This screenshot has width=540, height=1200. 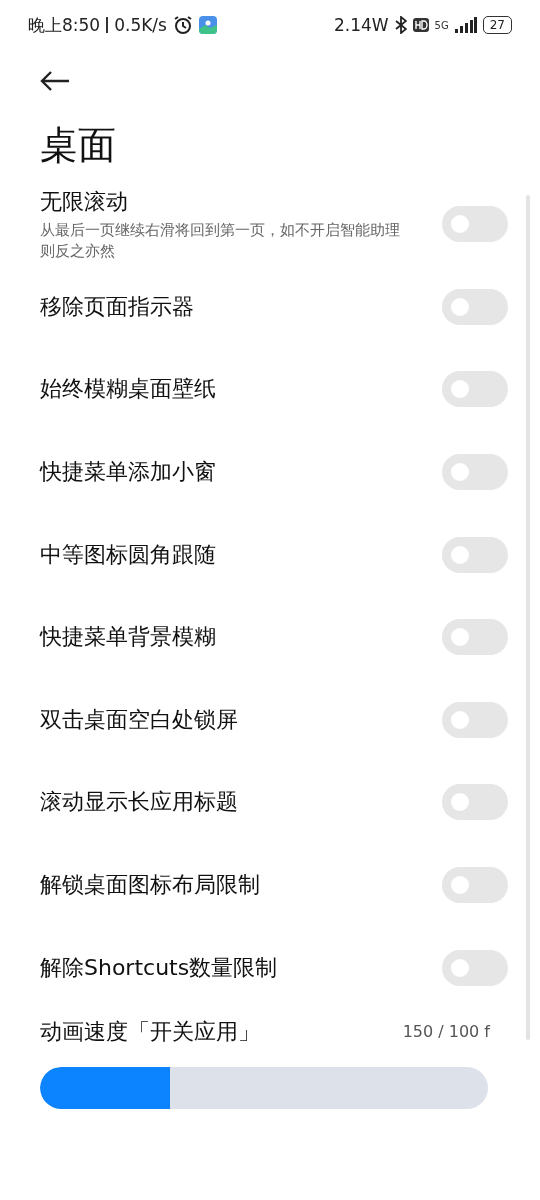 What do you see at coordinates (128, 637) in the screenshot?
I see `setting-label: 快捷菜单背景模糊` at bounding box center [128, 637].